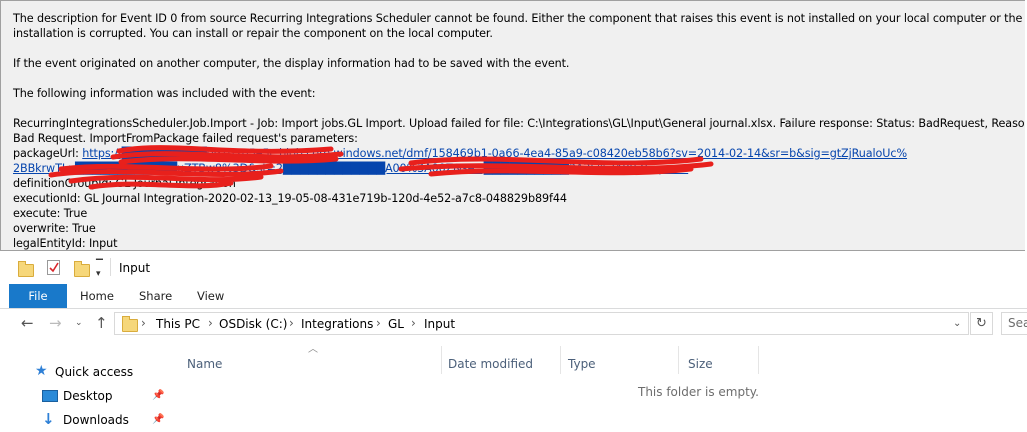  What do you see at coordinates (957, 323) in the screenshot?
I see `address-dropdown-icon: ⌄` at bounding box center [957, 323].